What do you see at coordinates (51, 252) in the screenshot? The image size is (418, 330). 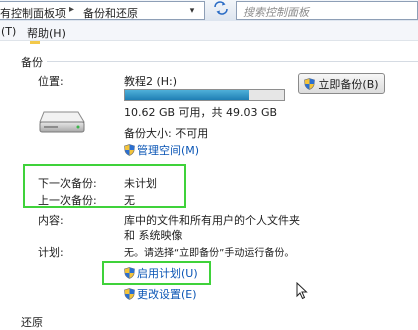 I see `schedule-label: 计划:` at bounding box center [51, 252].